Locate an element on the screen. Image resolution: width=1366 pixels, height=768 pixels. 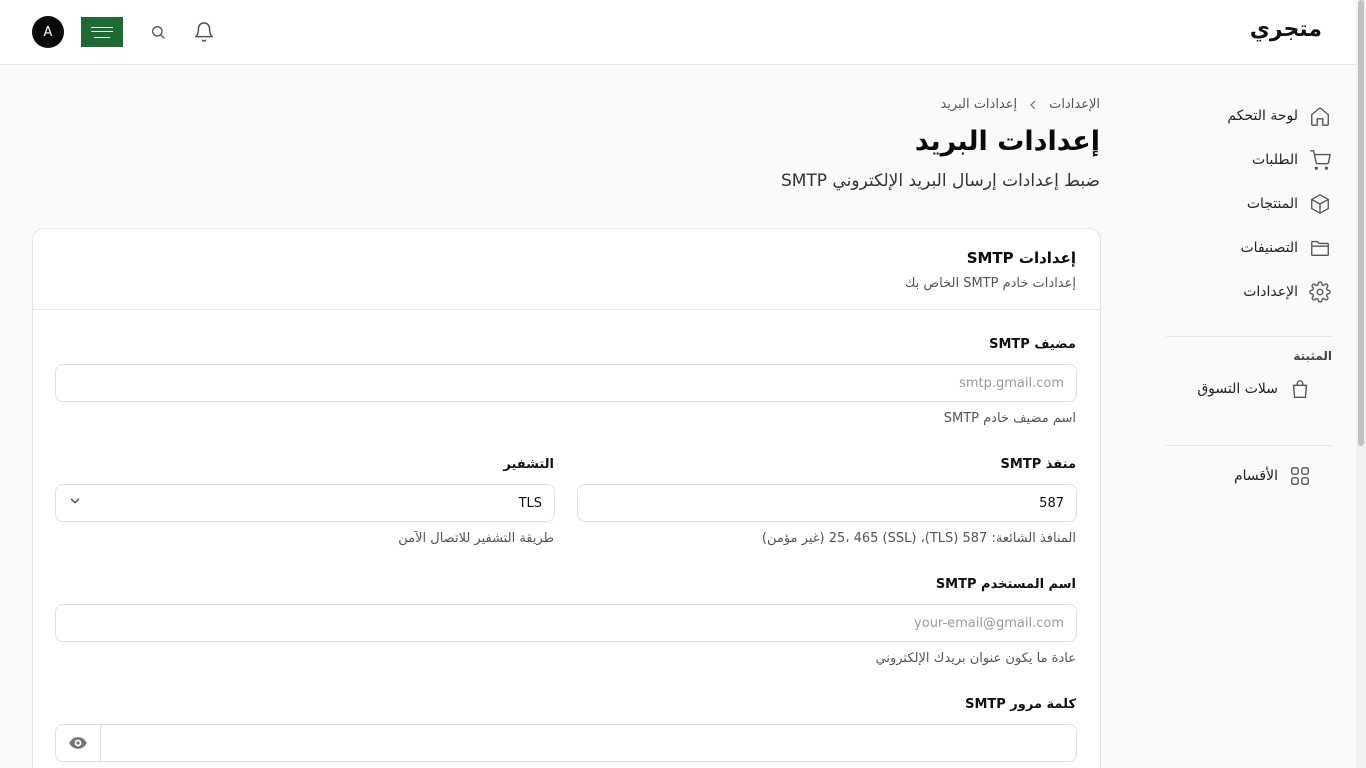
card-header: إعدادات SMTP إعدادات خادم SMTP الخاص بك is located at coordinates (566, 269).